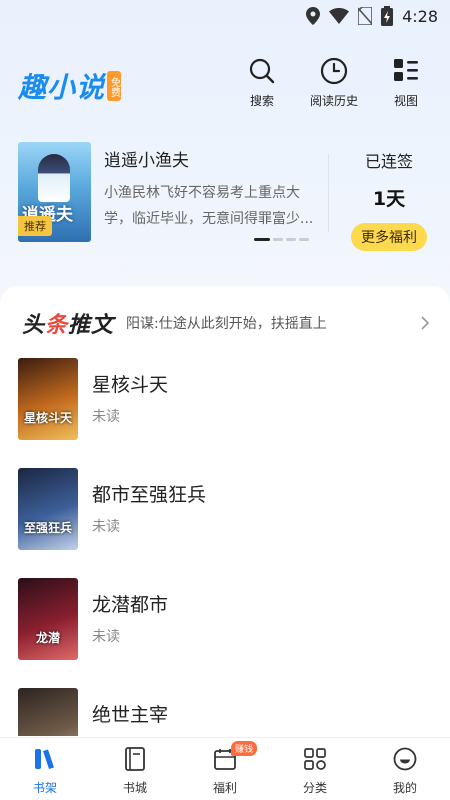 The height and width of the screenshot is (800, 450). I want to click on view-label: 视图, so click(405, 101).